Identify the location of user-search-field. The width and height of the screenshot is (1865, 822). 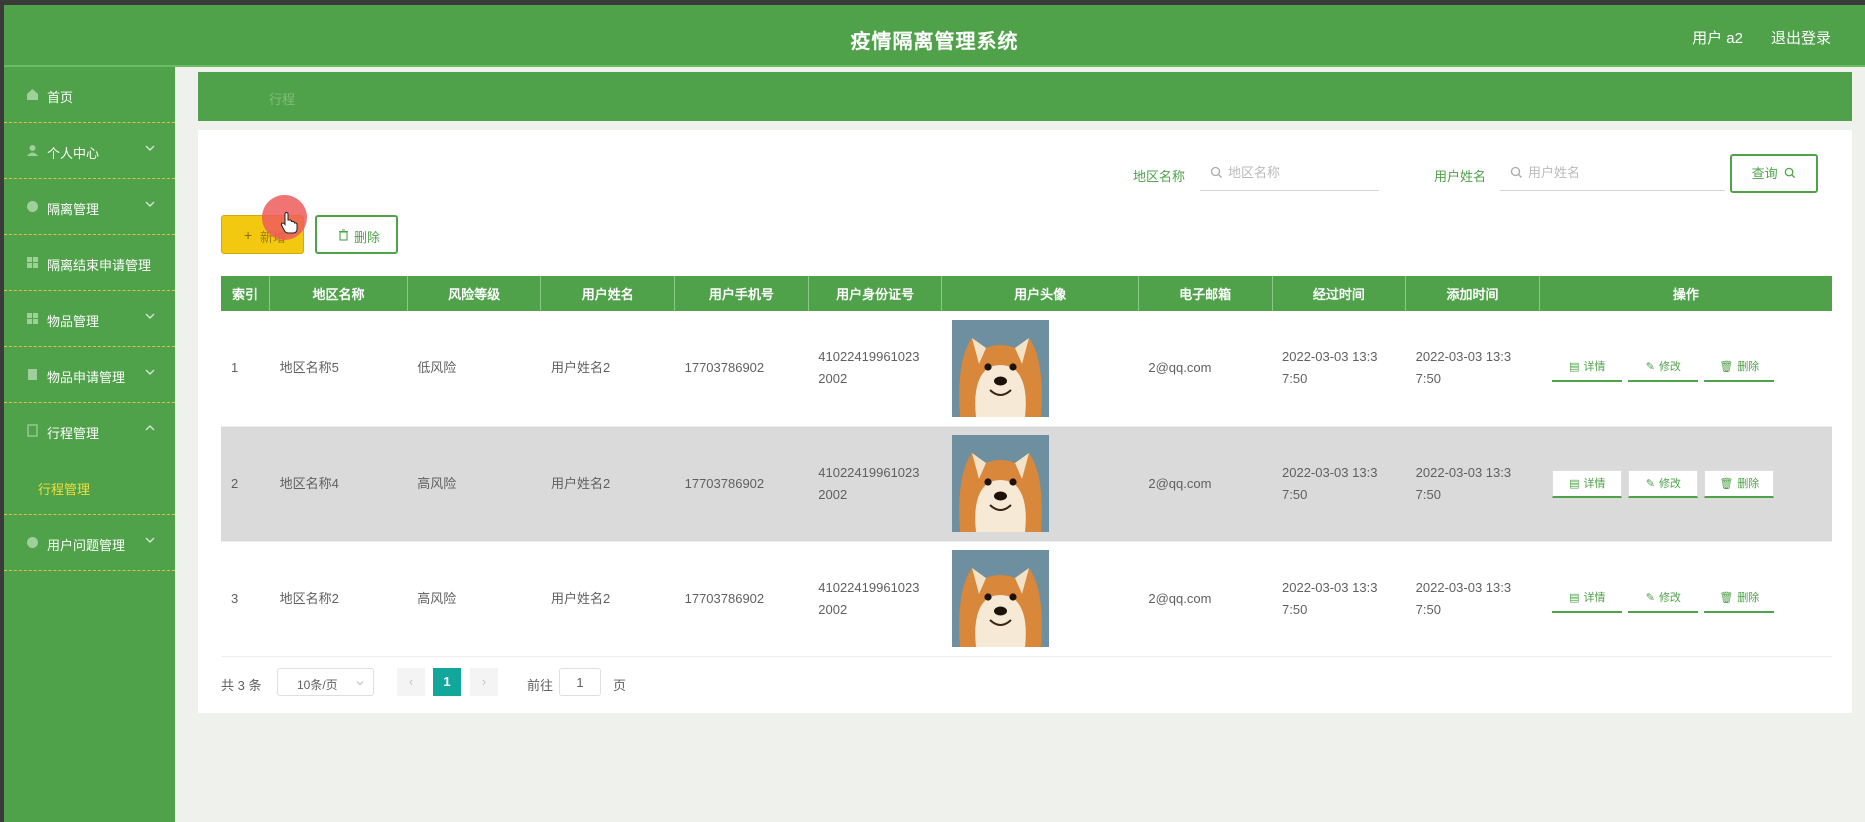
(1612, 173).